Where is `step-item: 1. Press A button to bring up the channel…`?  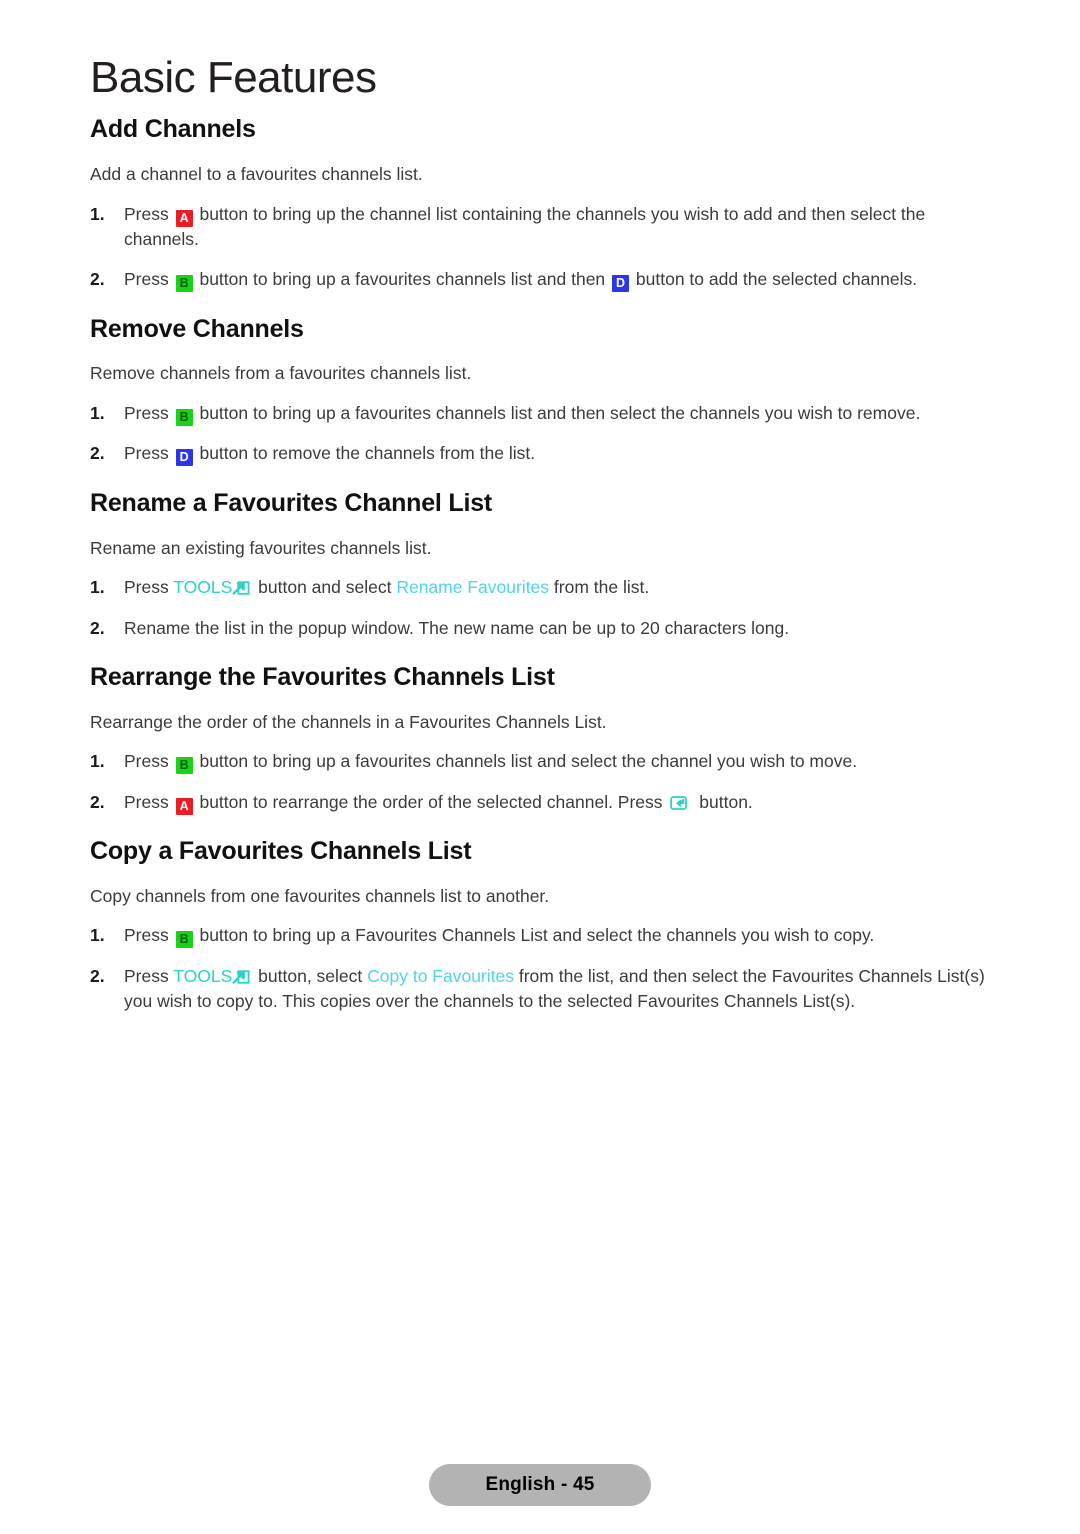
step-item: 1. Press A button to bring up the channel… is located at coordinates (540, 220).